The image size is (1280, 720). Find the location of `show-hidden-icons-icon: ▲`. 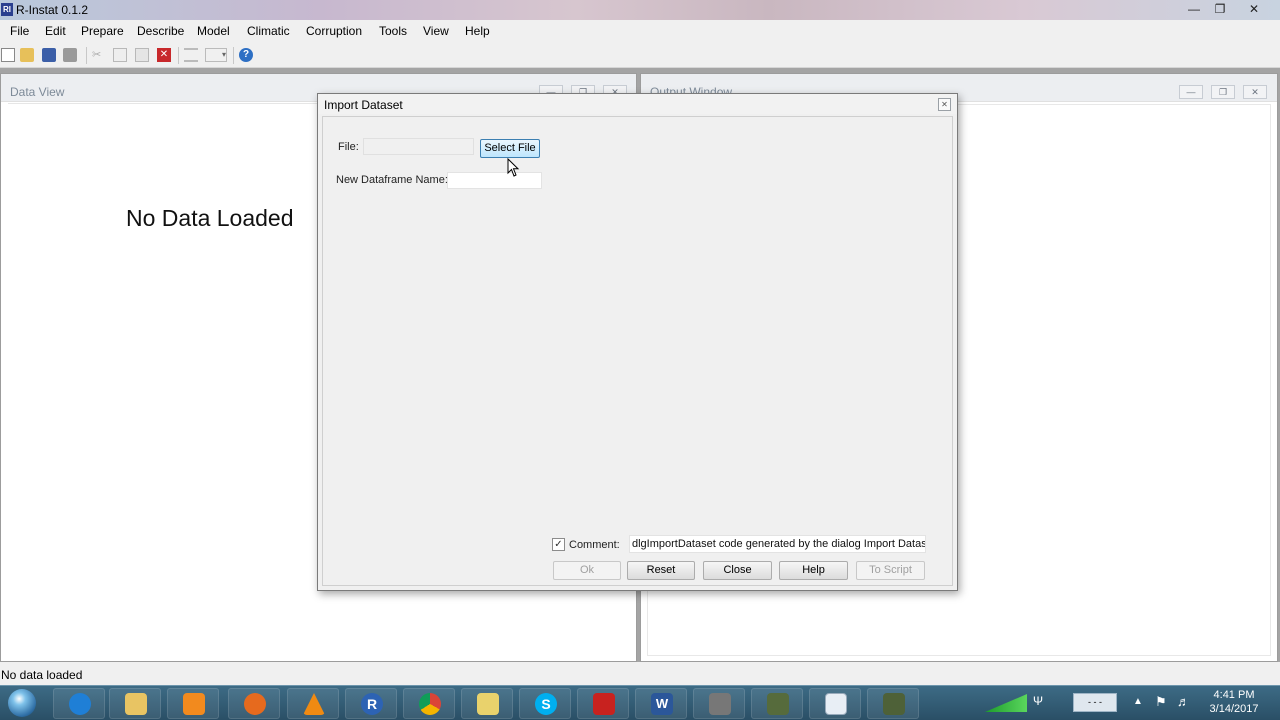

show-hidden-icons-icon: ▲ is located at coordinates (1138, 701).